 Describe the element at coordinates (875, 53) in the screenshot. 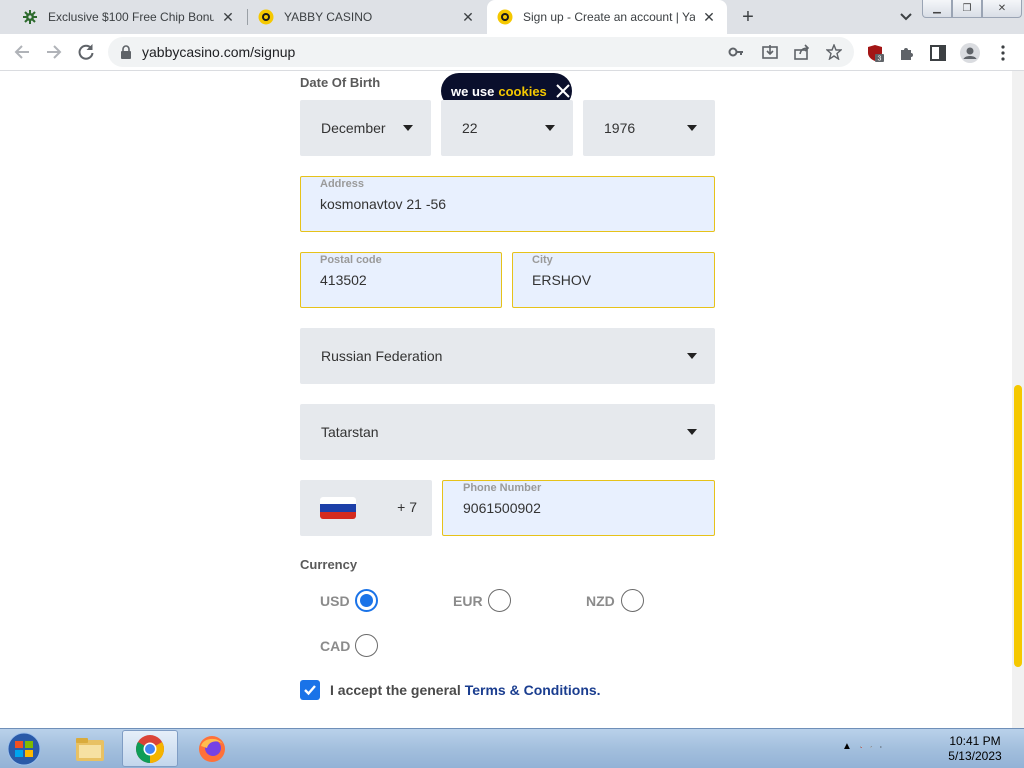

I see `extension-shield-icon: 3` at that location.